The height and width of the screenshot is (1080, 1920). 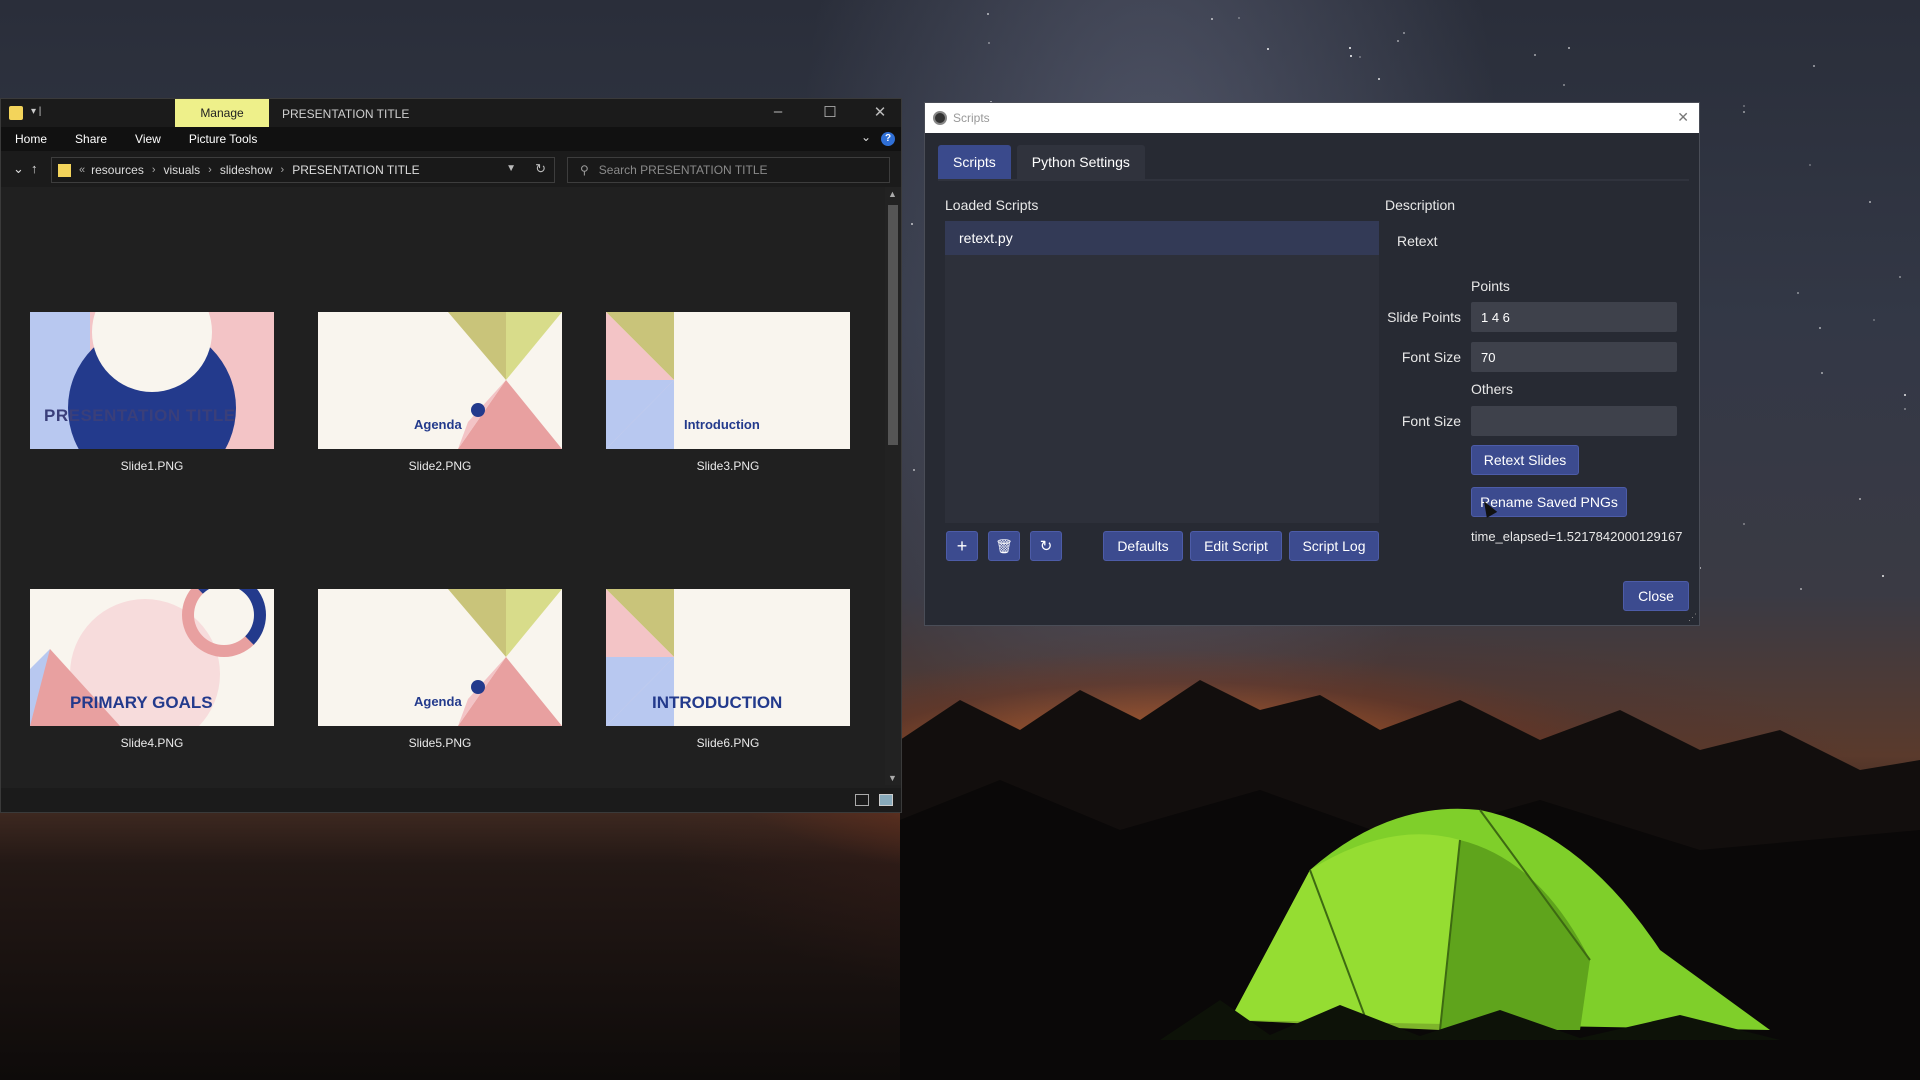 What do you see at coordinates (1431, 357) in the screenshot?
I see `font-size-label: Font Size` at bounding box center [1431, 357].